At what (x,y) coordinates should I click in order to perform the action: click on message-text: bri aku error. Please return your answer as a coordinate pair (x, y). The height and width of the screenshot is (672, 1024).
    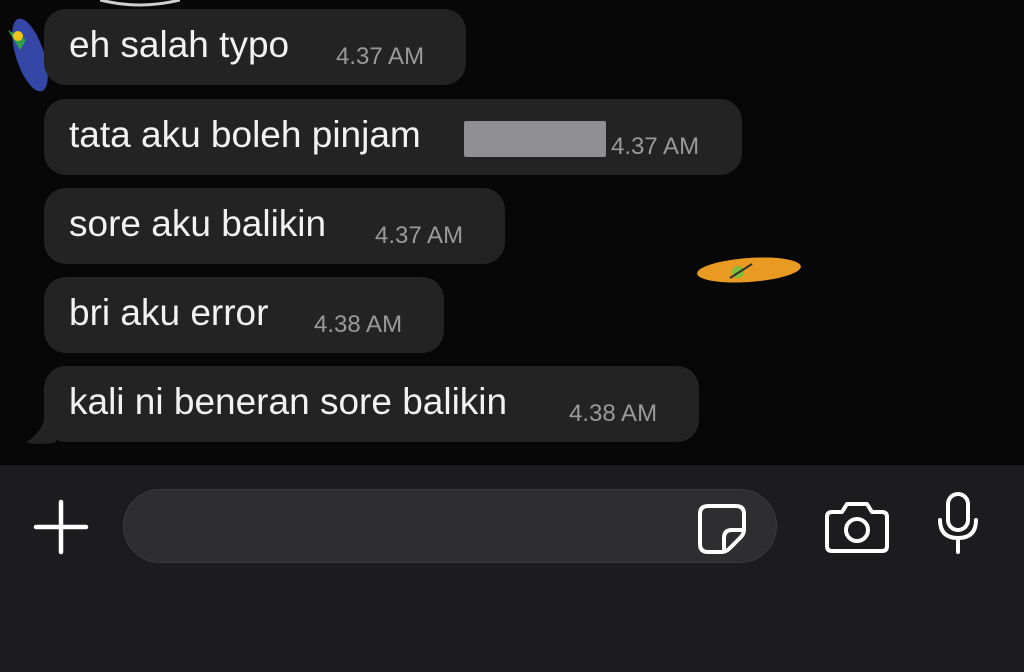
    Looking at the image, I should click on (169, 312).